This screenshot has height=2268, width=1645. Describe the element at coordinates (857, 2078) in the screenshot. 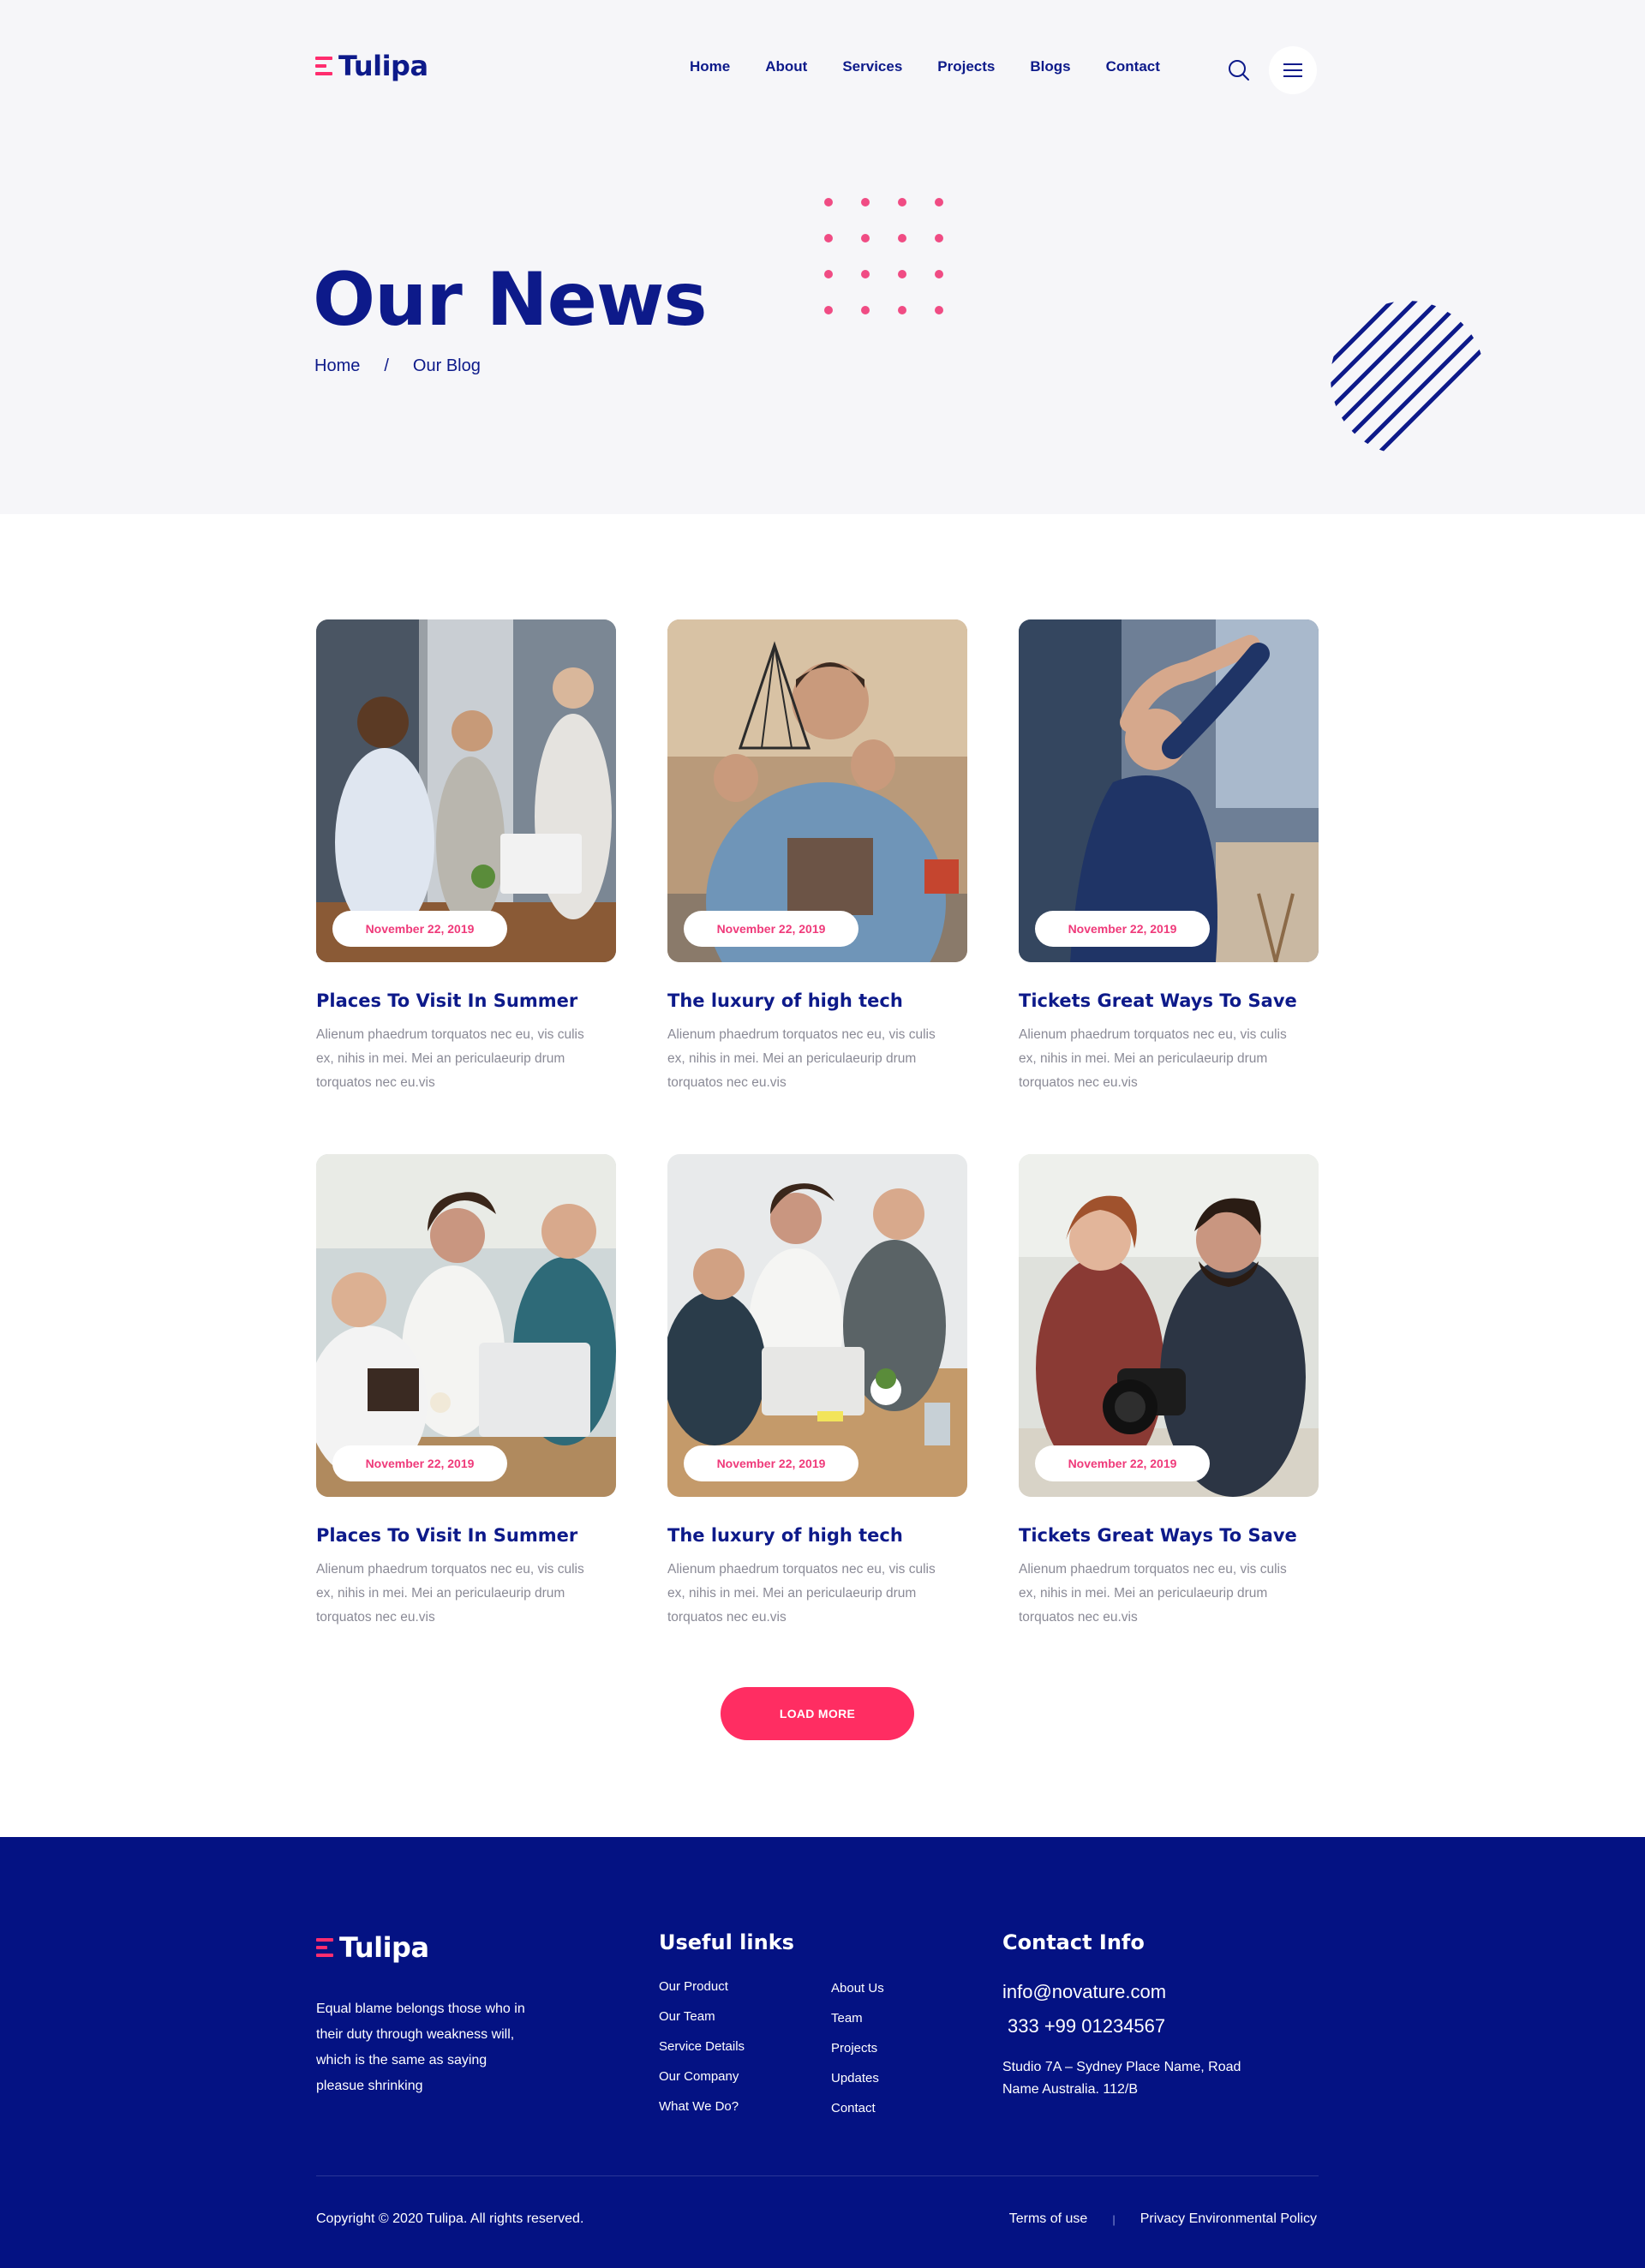

I see `footer-link: Updates` at that location.